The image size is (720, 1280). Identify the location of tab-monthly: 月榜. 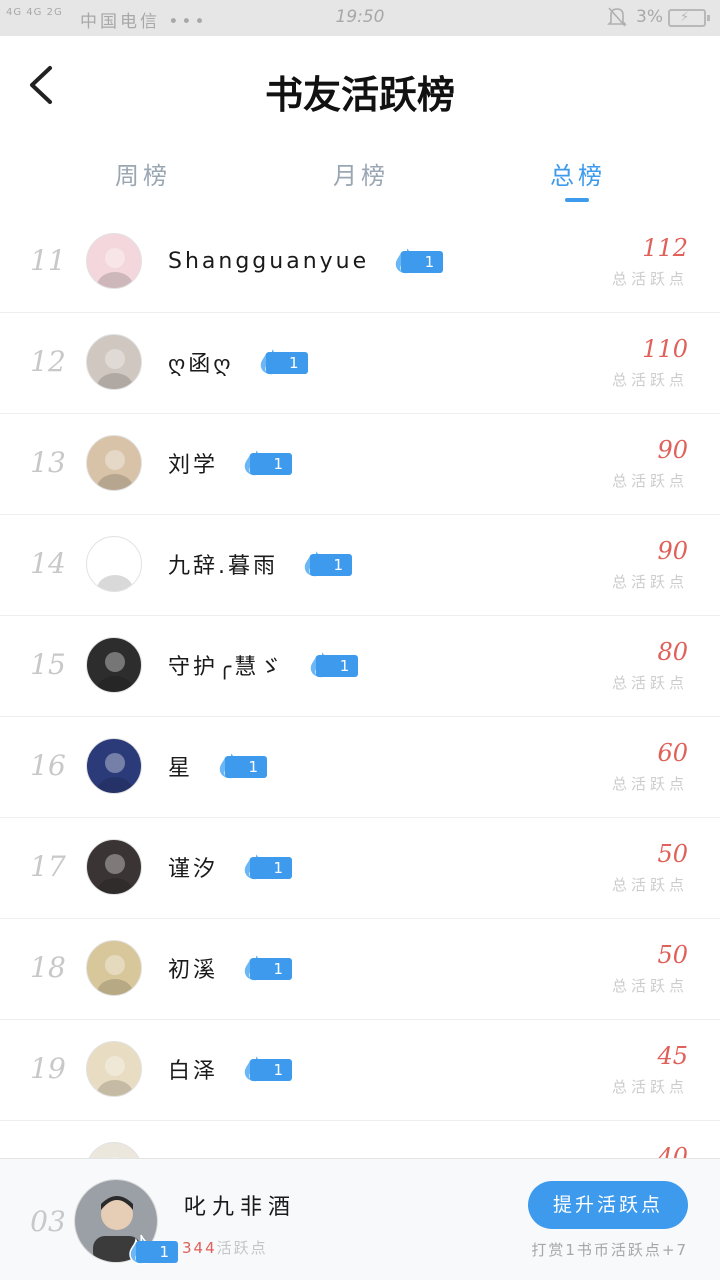
(361, 173).